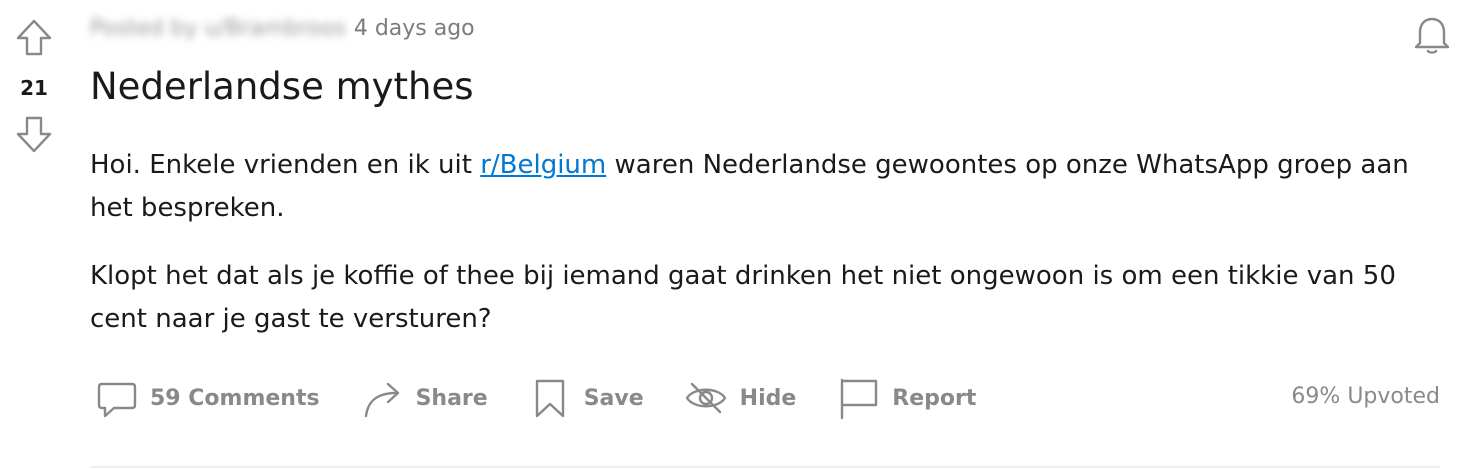  Describe the element at coordinates (765, 467) in the screenshot. I see `divider` at that location.